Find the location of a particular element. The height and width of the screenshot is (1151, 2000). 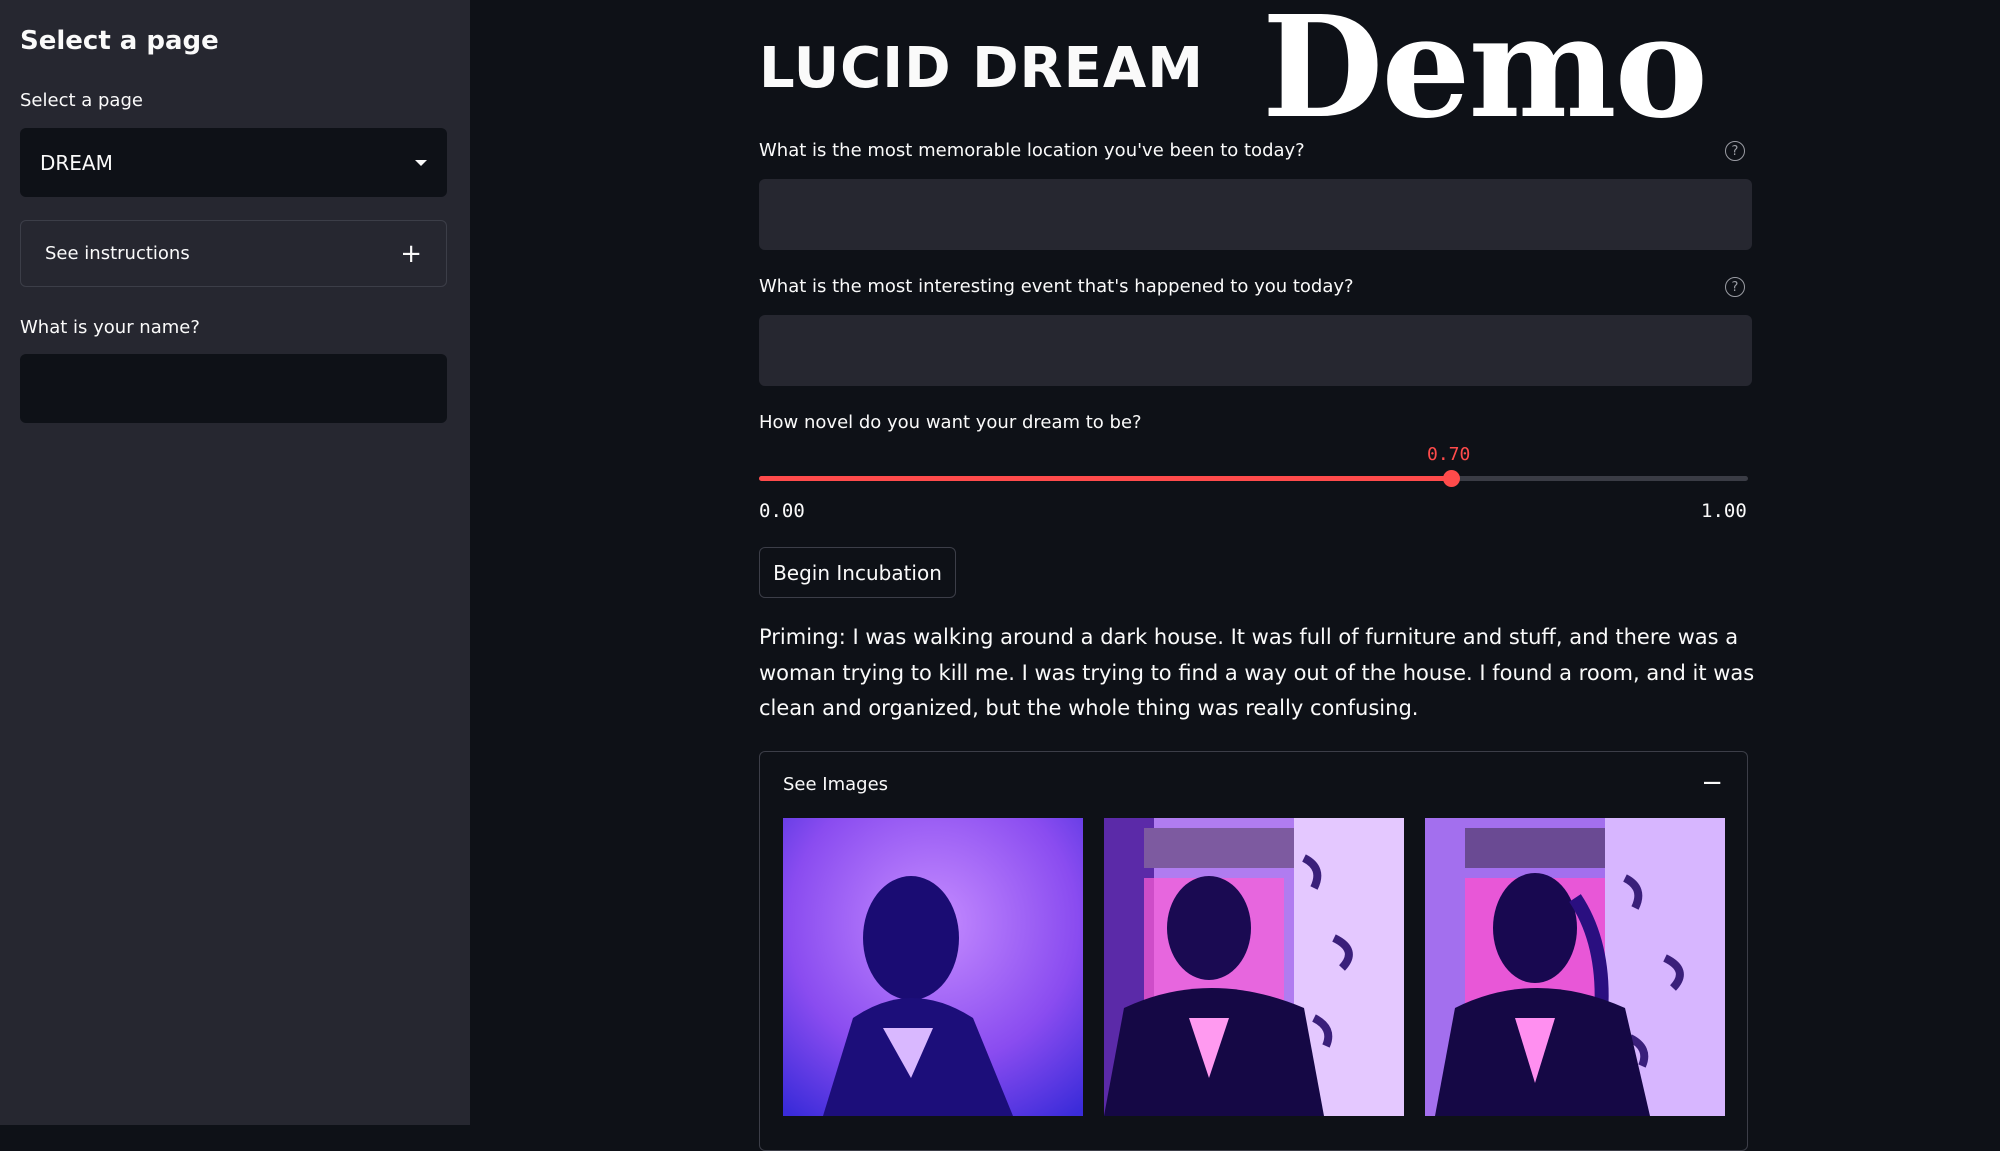

images-expander-label: See Images is located at coordinates (835, 784).